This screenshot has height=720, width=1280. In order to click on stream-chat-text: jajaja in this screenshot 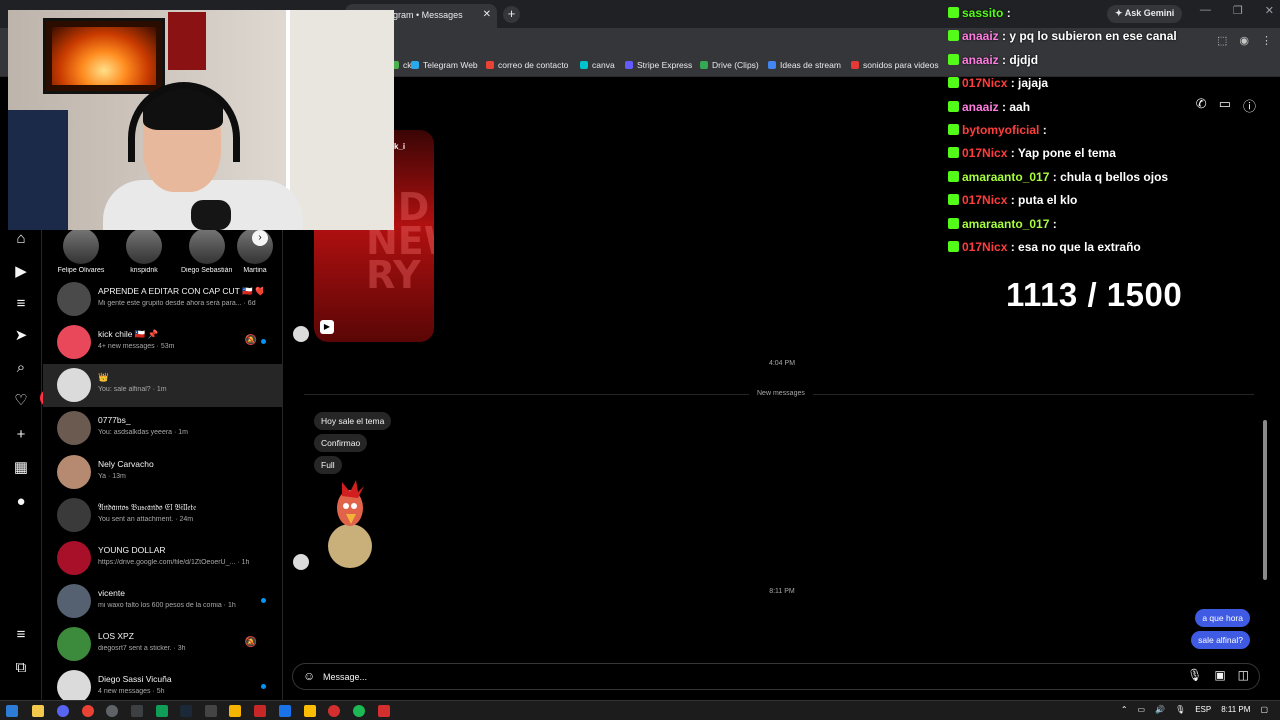, I will do `click(1033, 83)`.